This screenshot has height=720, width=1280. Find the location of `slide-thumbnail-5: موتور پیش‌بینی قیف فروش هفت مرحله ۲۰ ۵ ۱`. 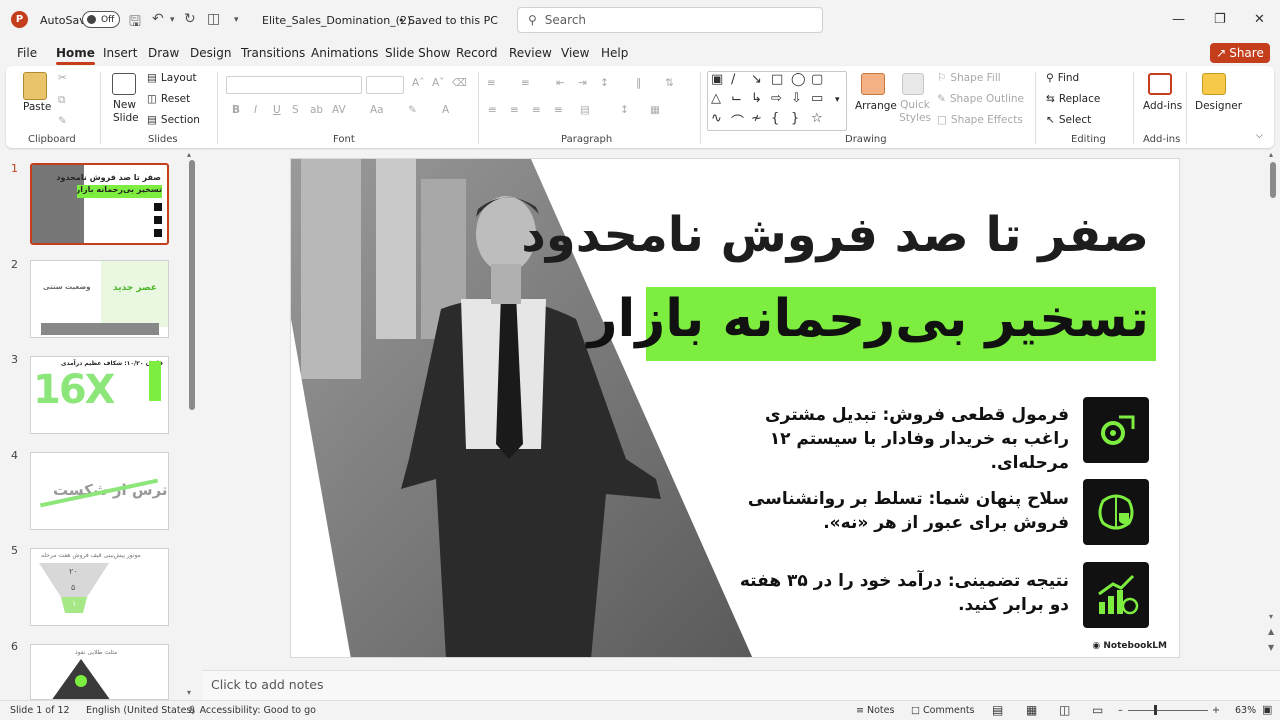

slide-thumbnail-5: موتور پیش‌بینی قیف فروش هفت مرحله ۲۰ ۵ ۱ is located at coordinates (99, 587).